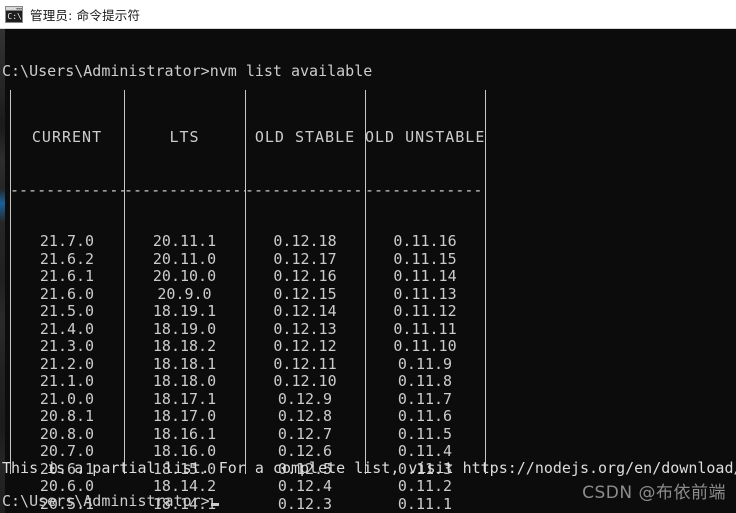 The width and height of the screenshot is (736, 513). I want to click on version-cell: 0.11.13, so click(425, 293).